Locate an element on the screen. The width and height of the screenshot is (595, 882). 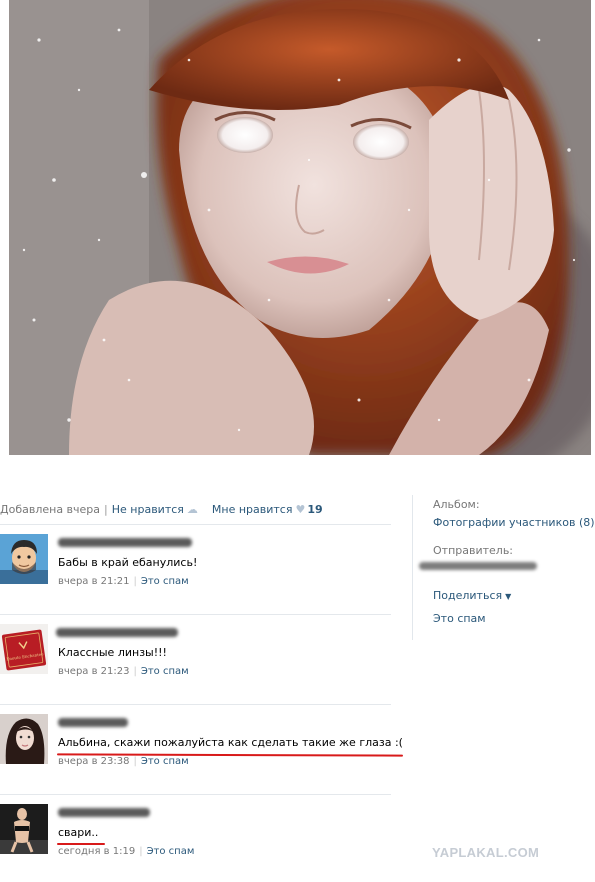
like-count: 19 is located at coordinates (314, 509).